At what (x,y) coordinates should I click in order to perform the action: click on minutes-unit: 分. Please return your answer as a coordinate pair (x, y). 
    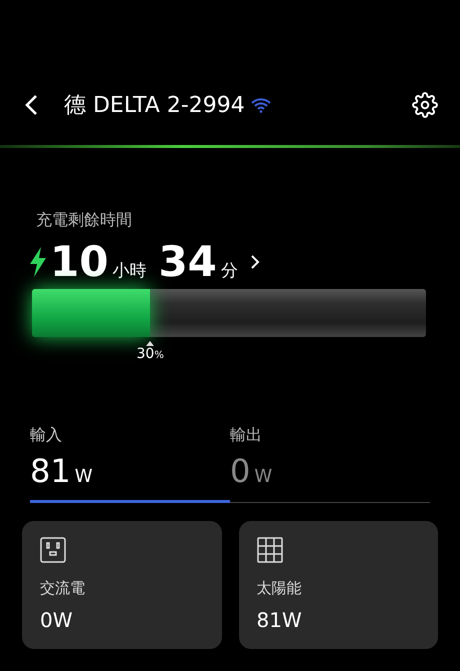
    Looking at the image, I should click on (229, 271).